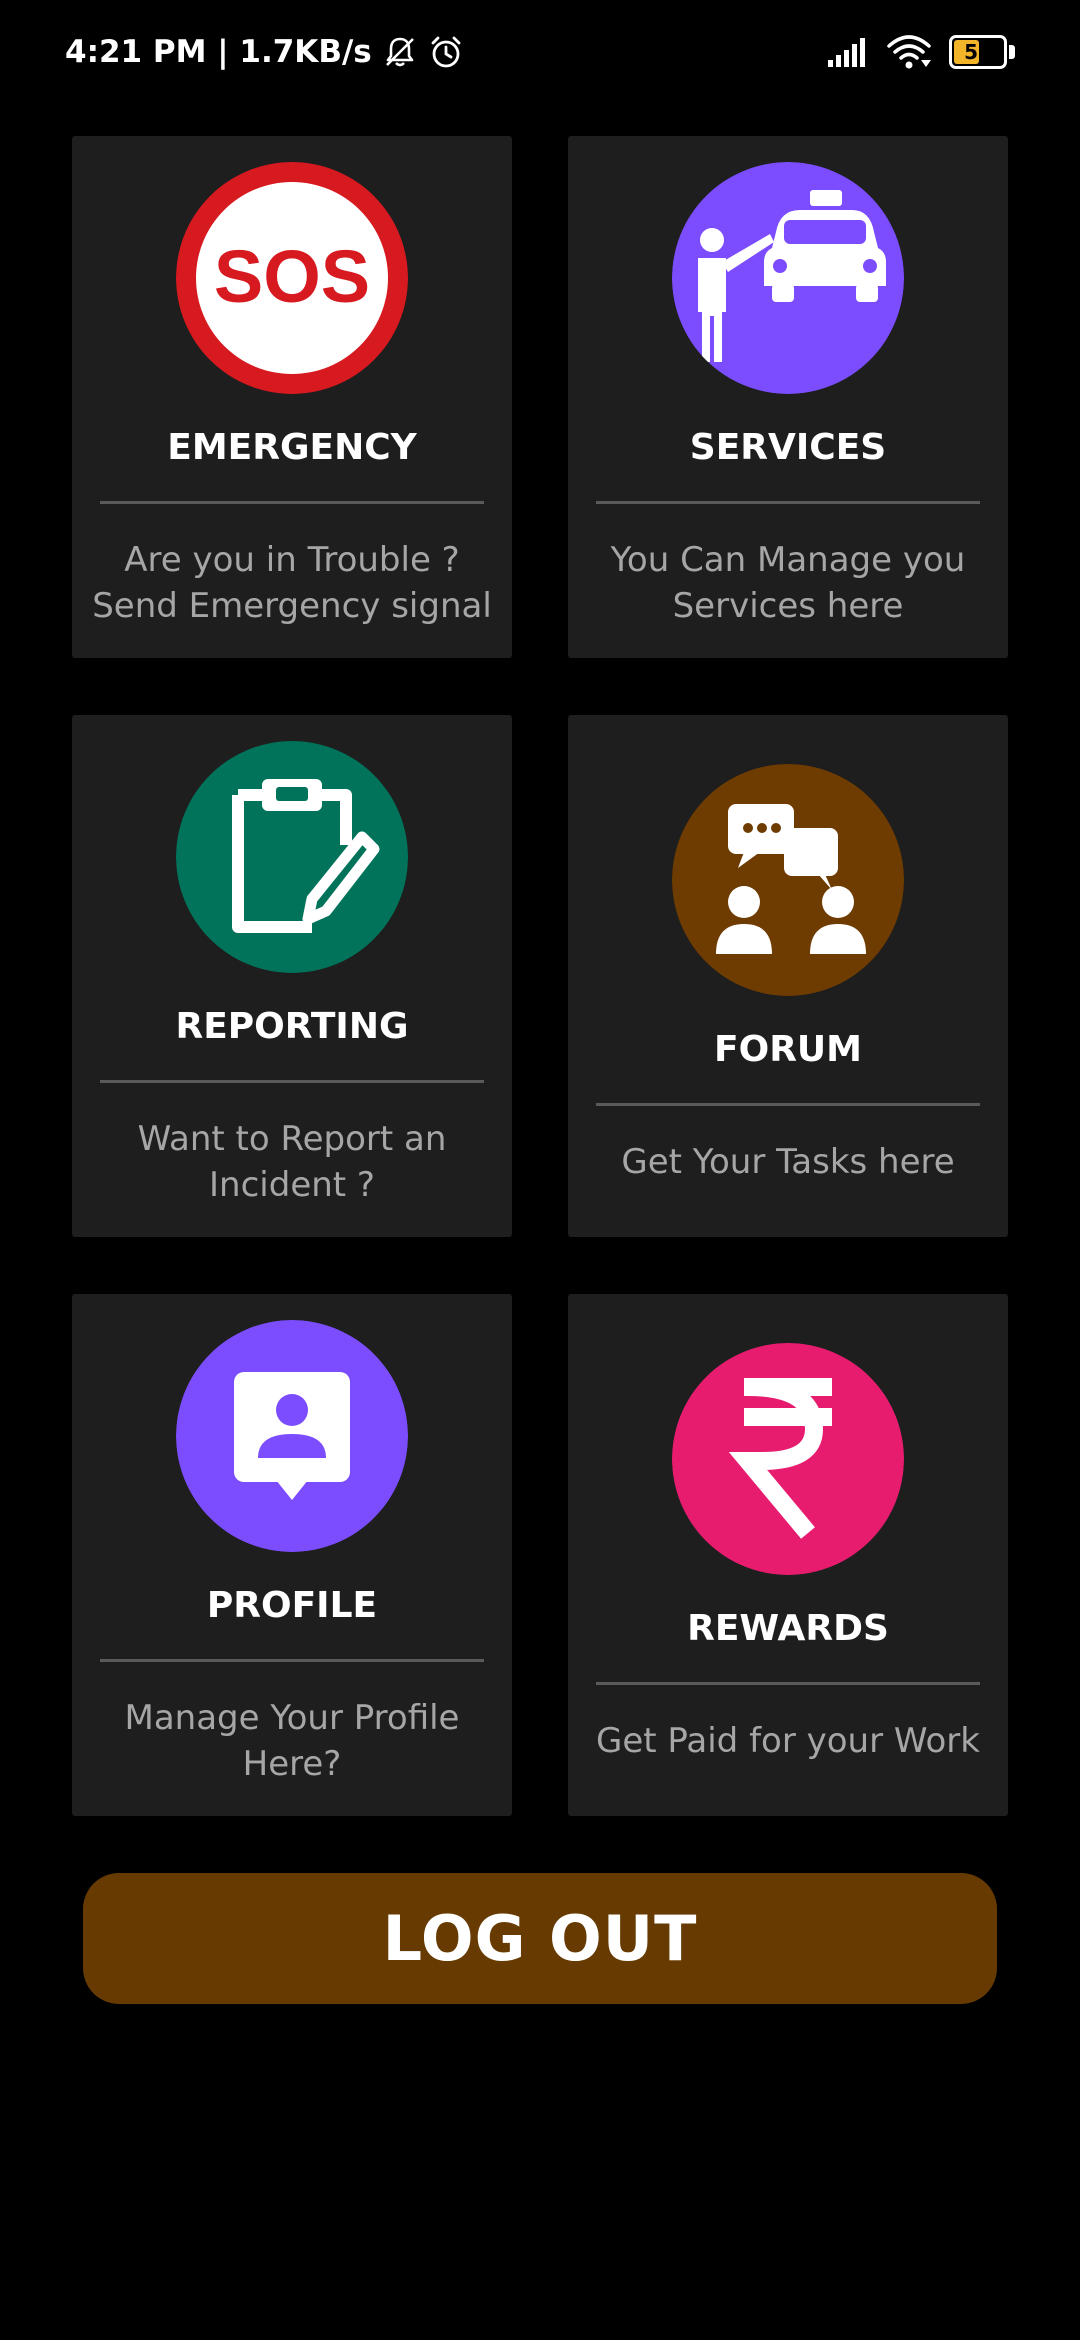  I want to click on profile-icon, so click(292, 1436).